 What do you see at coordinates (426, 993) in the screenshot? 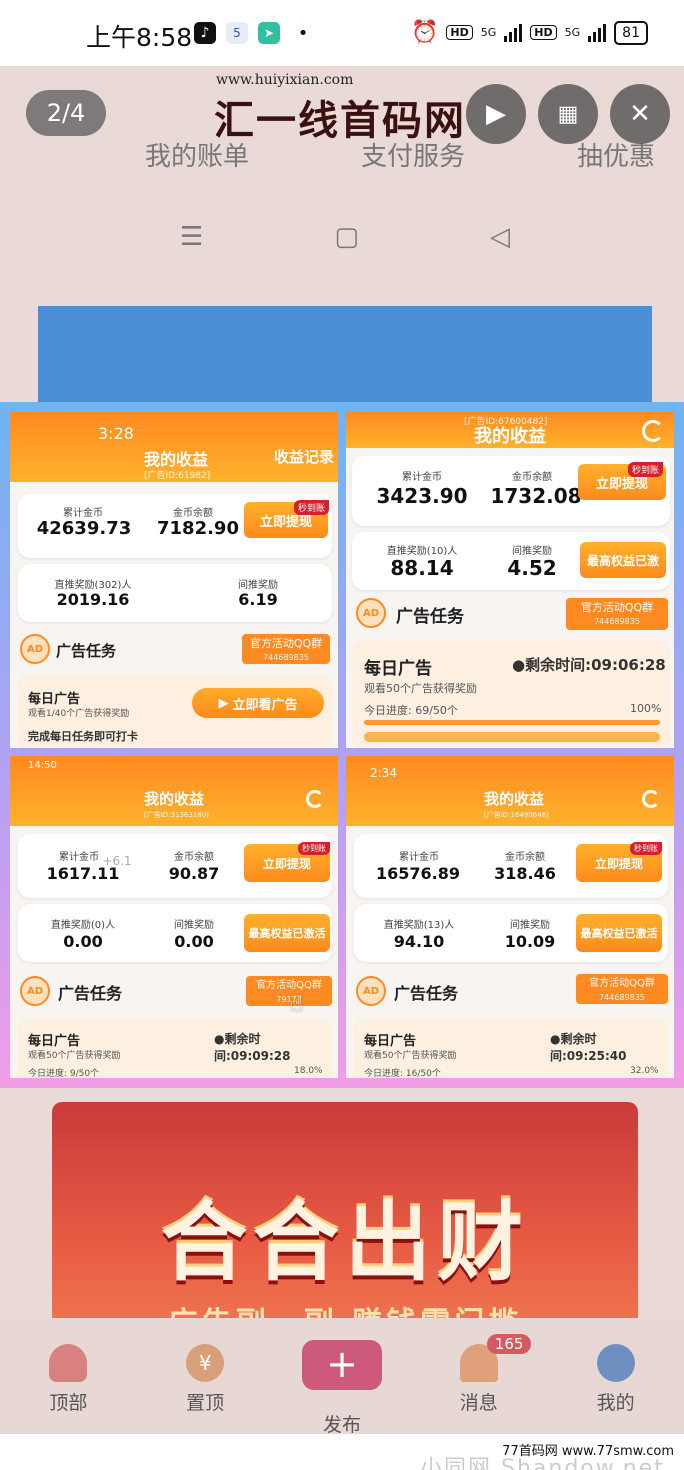
I see `ad-task-title: 广告任务` at bounding box center [426, 993].